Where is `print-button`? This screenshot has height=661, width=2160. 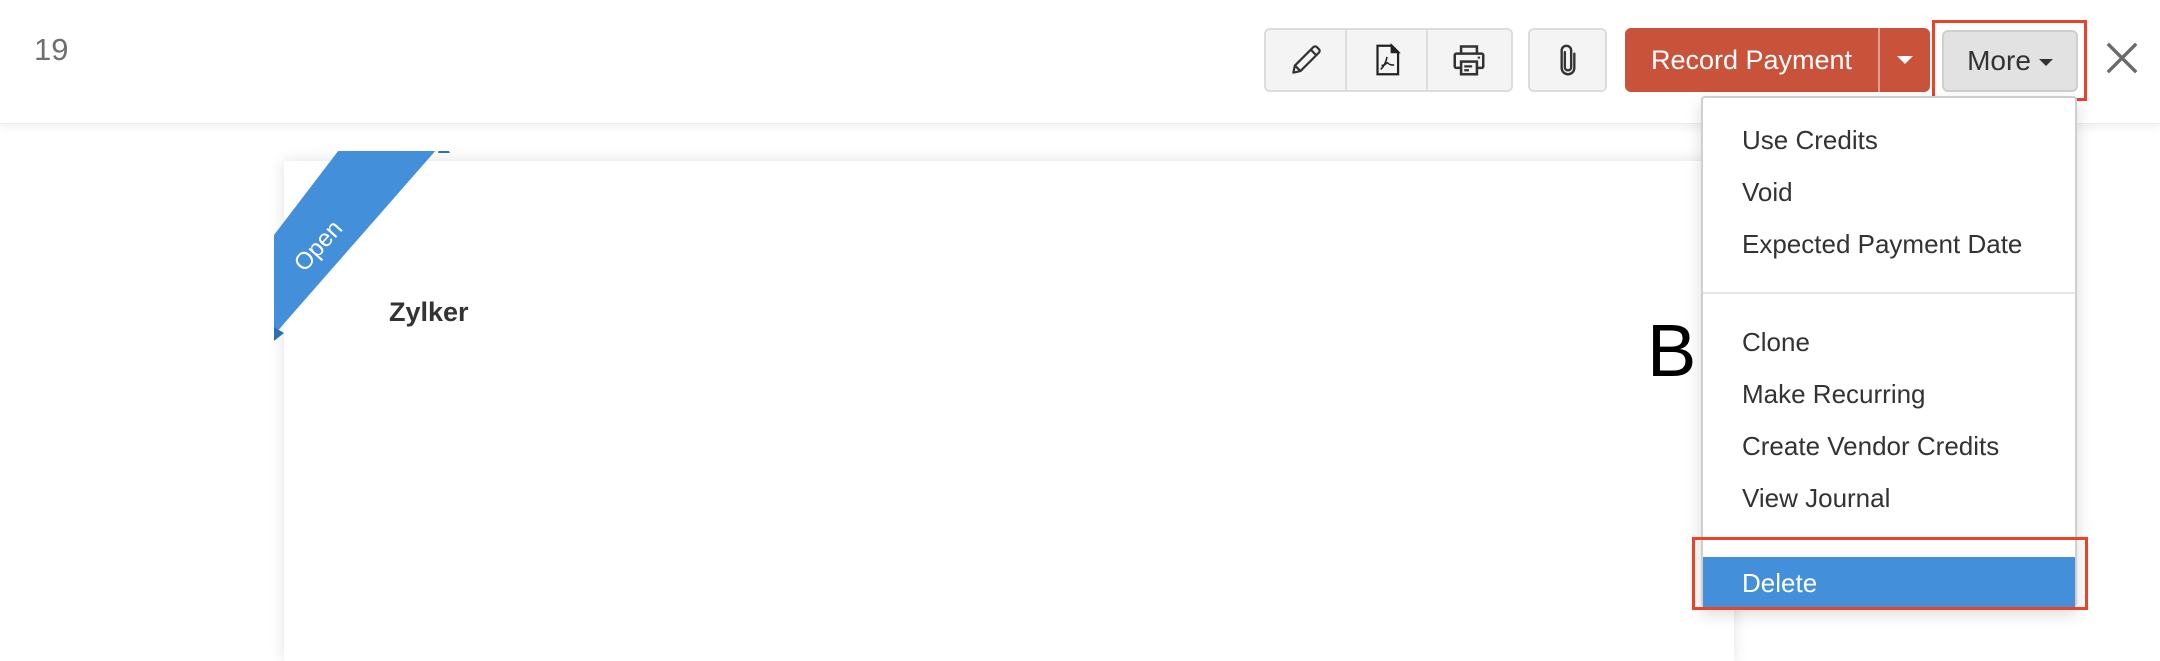 print-button is located at coordinates (1468, 60).